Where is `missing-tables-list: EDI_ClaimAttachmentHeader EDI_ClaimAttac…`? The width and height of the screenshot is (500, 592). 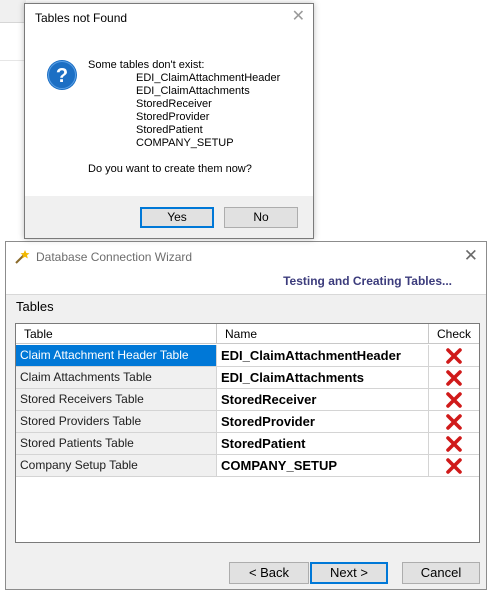 missing-tables-list: EDI_ClaimAttachmentHeader EDI_ClaimAttac… is located at coordinates (208, 111).